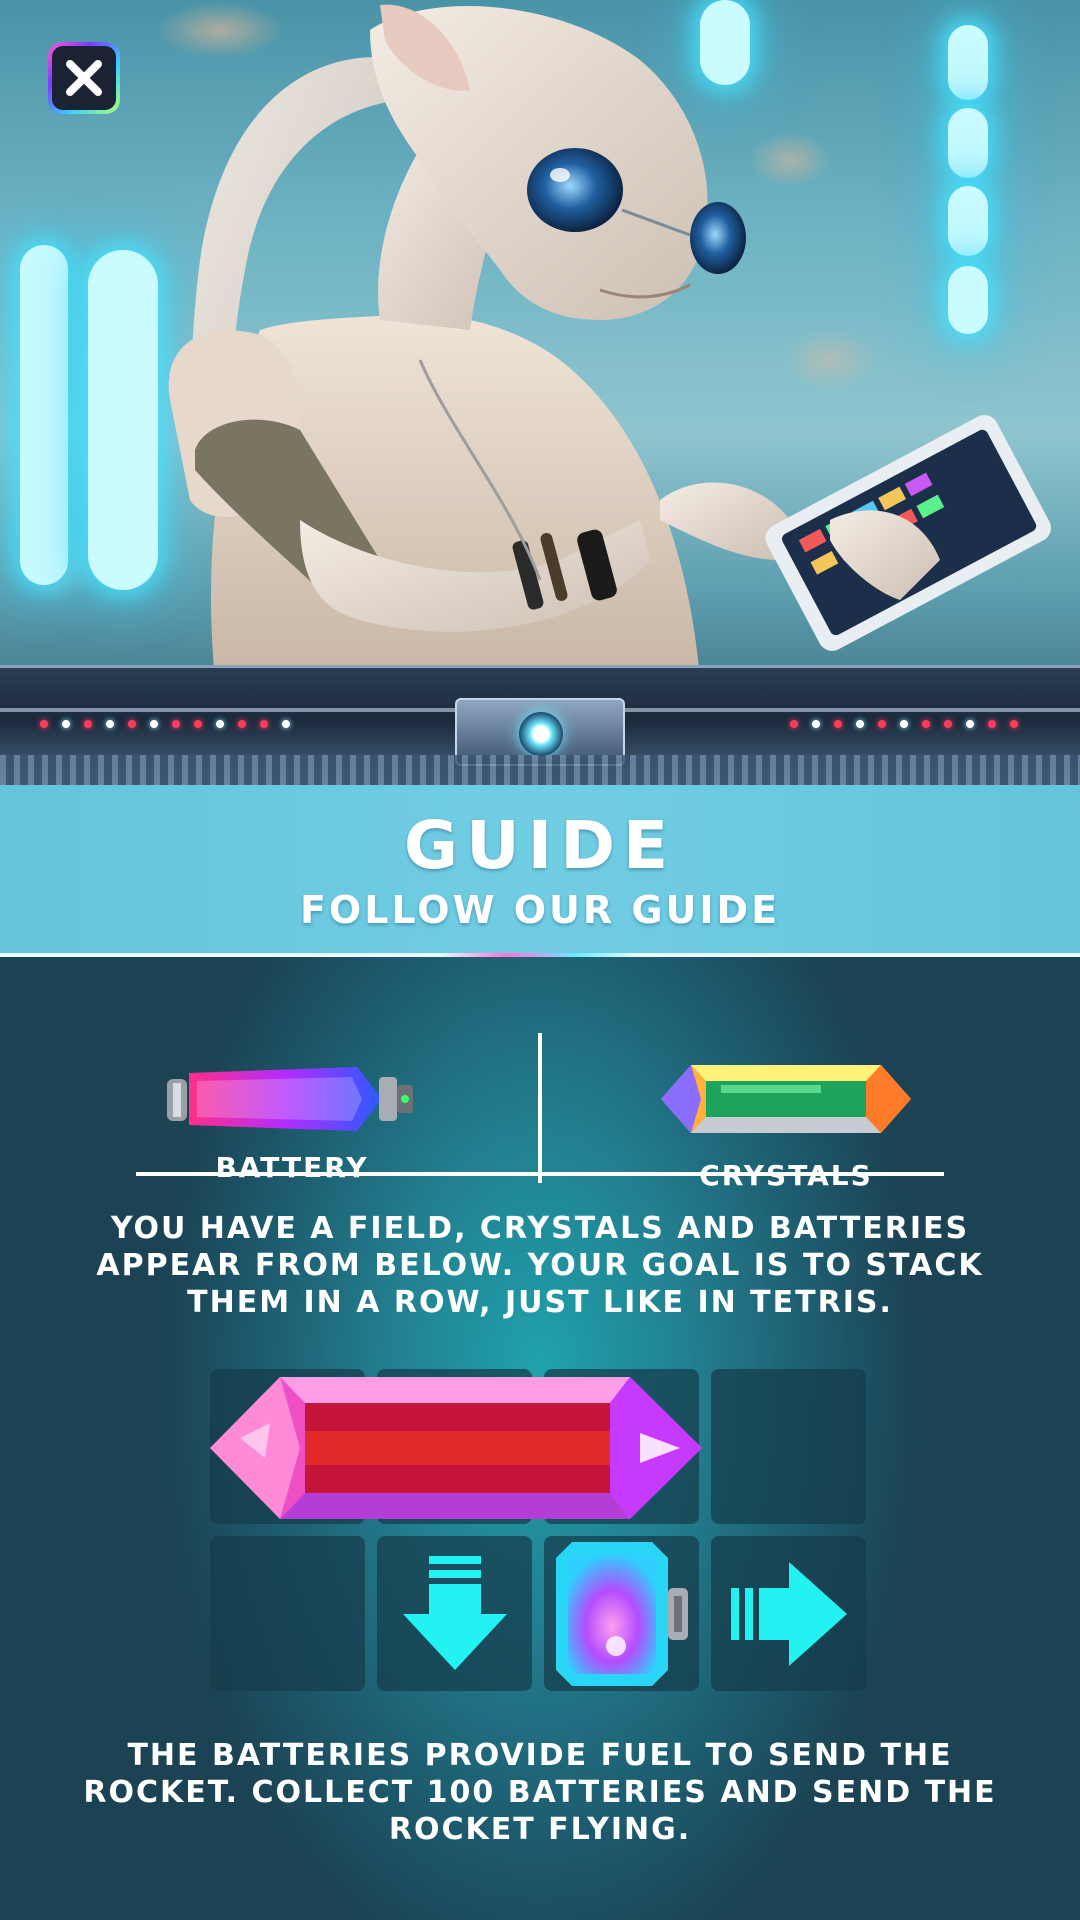 Image resolution: width=1080 pixels, height=1920 pixels. Describe the element at coordinates (290, 1099) in the screenshot. I see `battery-icon` at that location.